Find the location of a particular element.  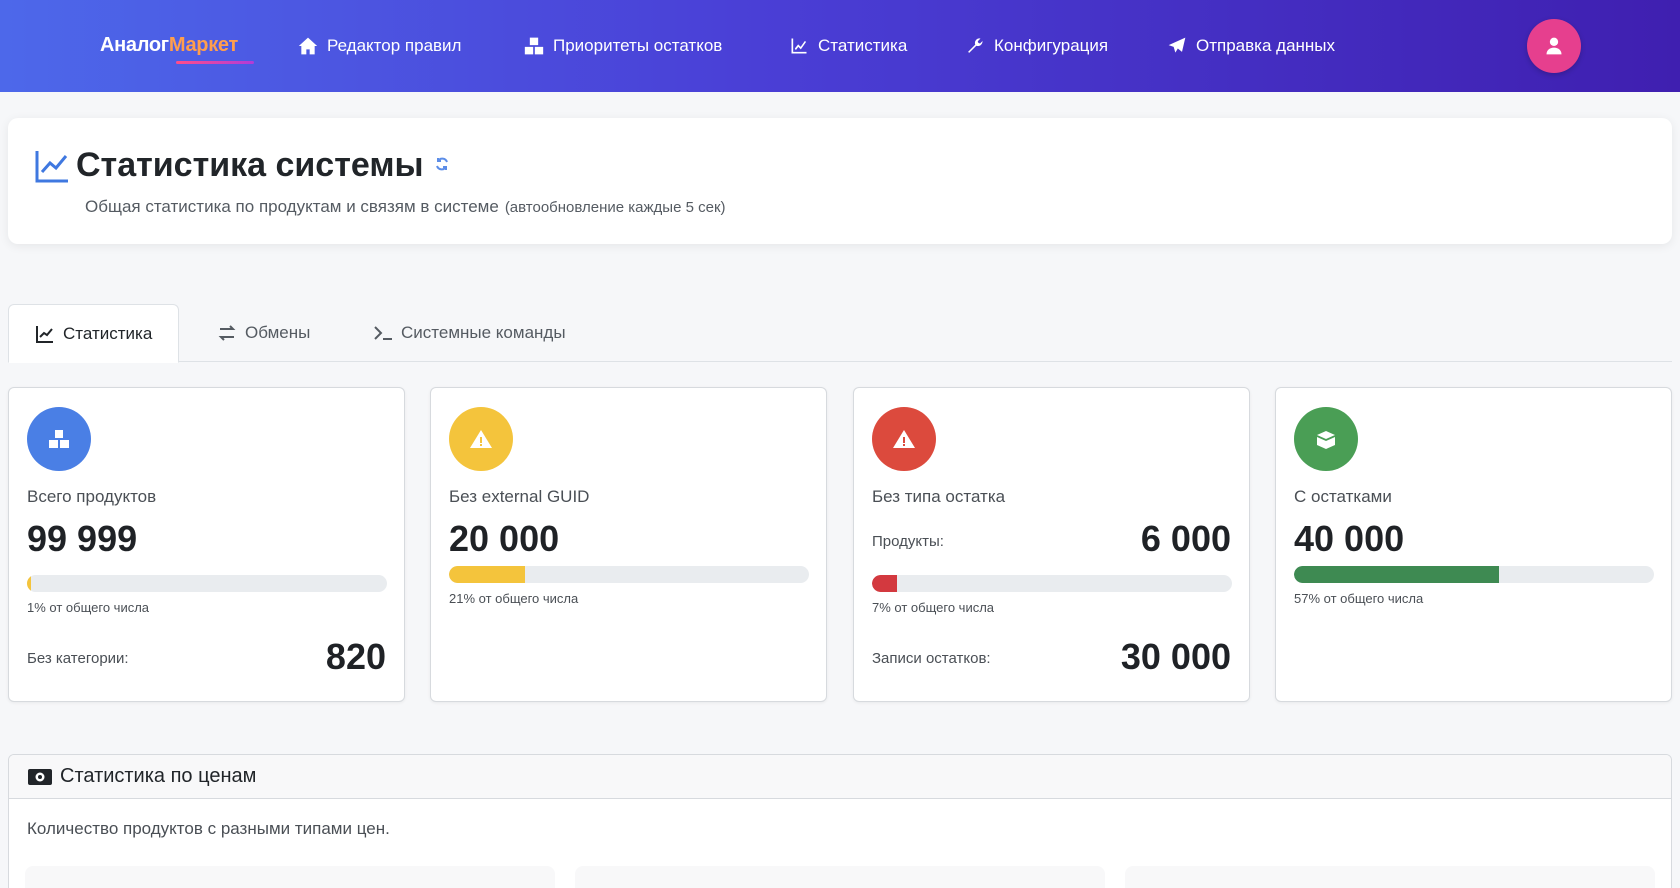

nav-item-data-sending: Отправка данных is located at coordinates (1251, 46).